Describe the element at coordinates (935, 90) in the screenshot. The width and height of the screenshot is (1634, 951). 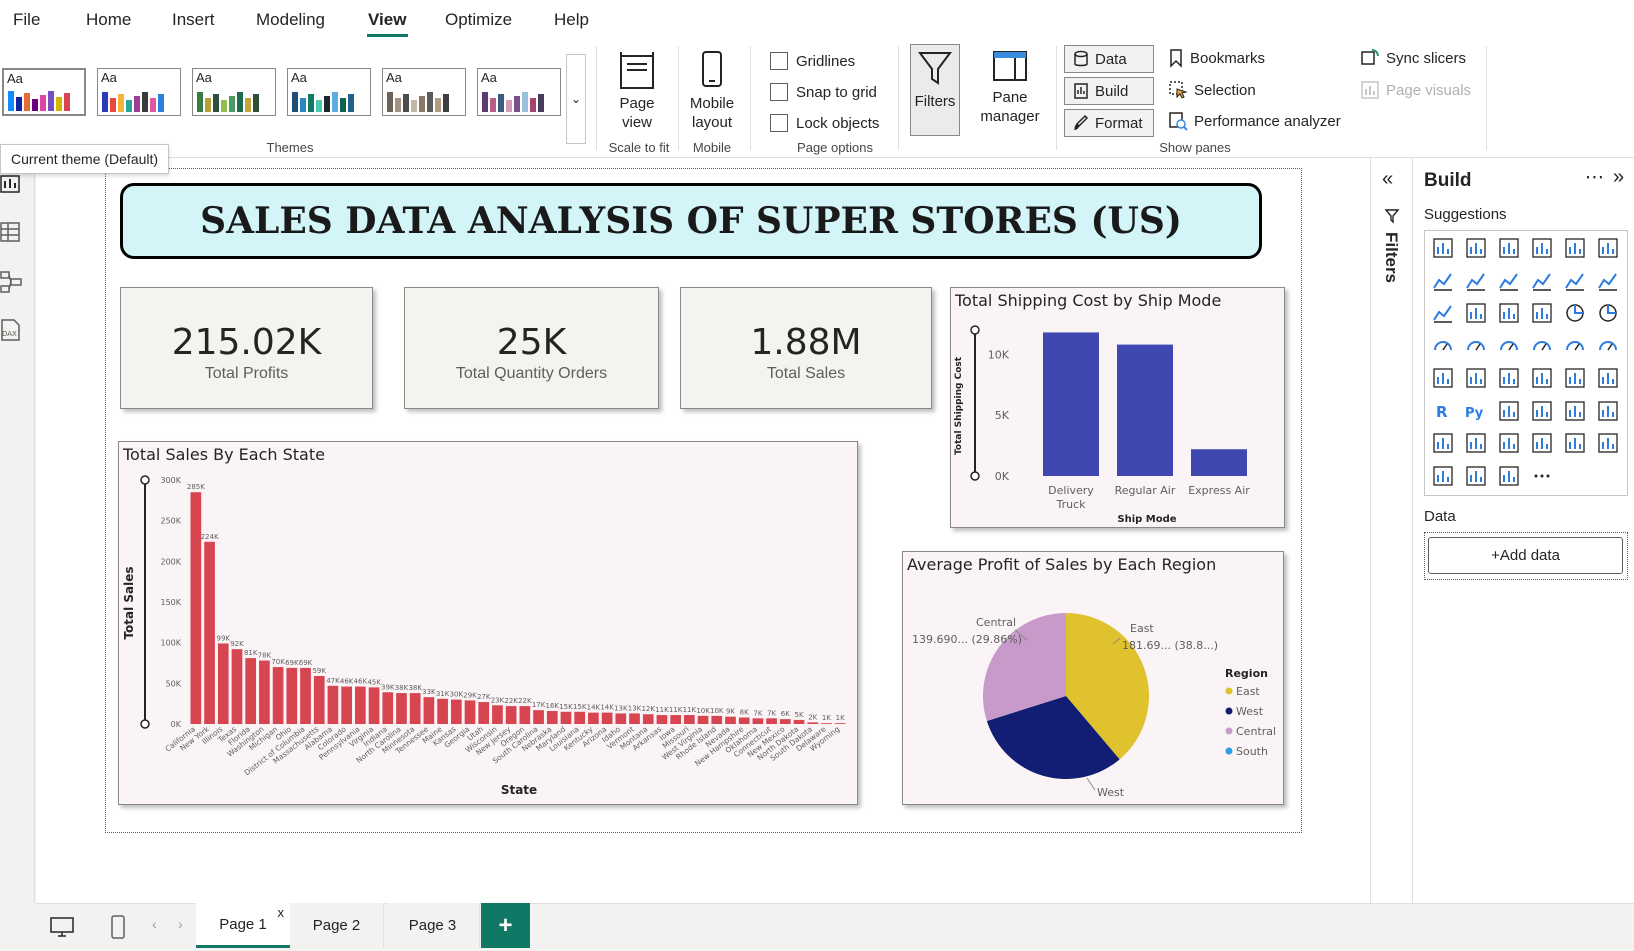
I see `filters-pane-button: Filters` at that location.